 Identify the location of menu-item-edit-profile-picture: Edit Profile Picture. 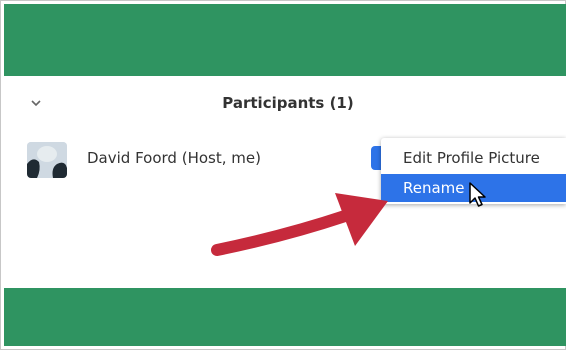
(473, 158).